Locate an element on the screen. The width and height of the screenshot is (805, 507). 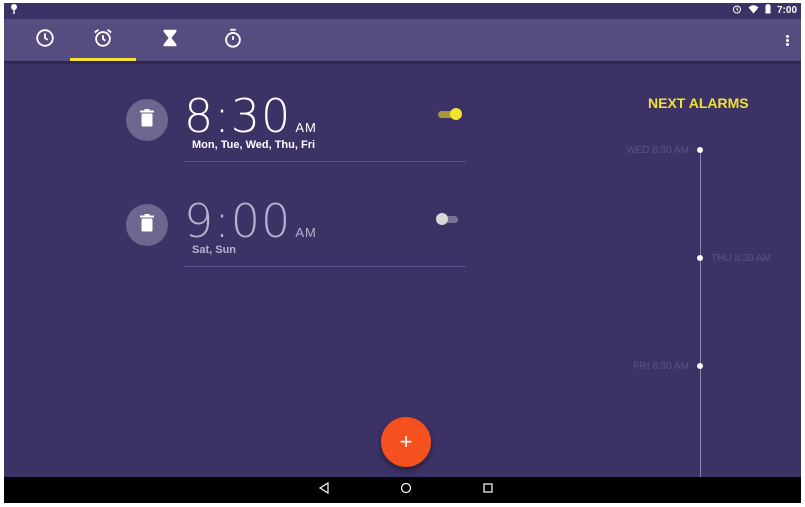
status-bar: 7:00 is located at coordinates (402, 11).